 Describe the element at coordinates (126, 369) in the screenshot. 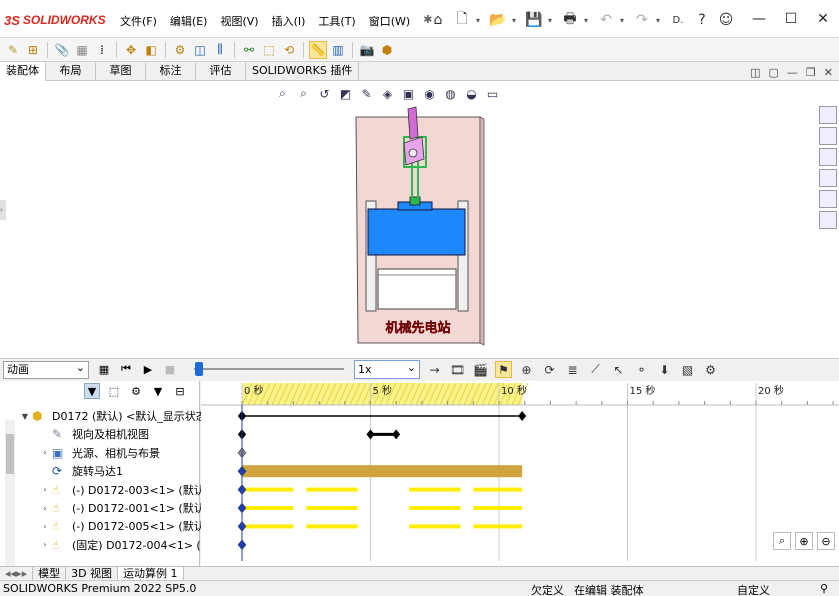

I see `play-from-start-icon: ⏮` at that location.